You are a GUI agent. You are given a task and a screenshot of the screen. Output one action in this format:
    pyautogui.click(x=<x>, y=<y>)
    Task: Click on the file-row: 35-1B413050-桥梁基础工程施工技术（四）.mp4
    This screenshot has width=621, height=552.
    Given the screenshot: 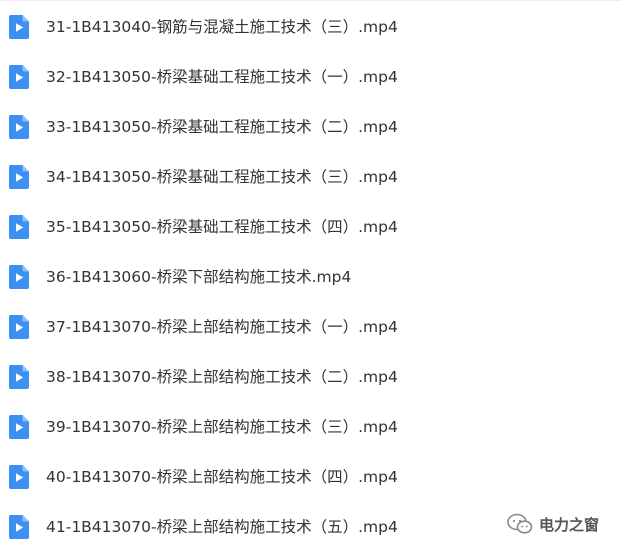 What is the action you would take?
    pyautogui.click(x=310, y=227)
    